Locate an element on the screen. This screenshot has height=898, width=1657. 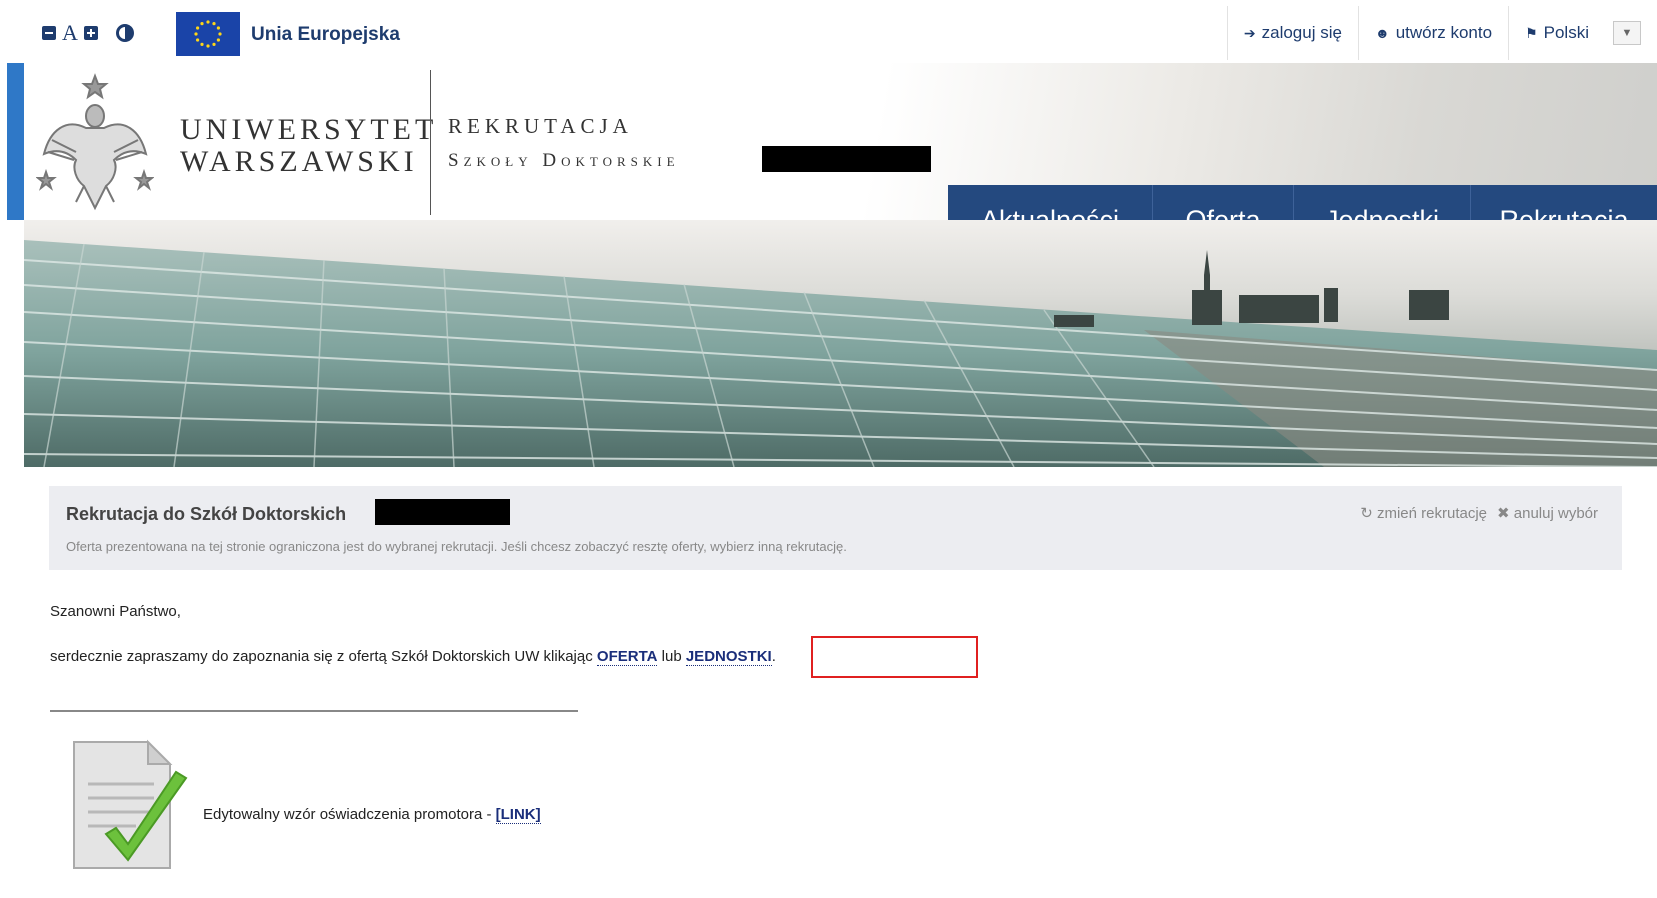
invite-or: lub is located at coordinates (671, 656).